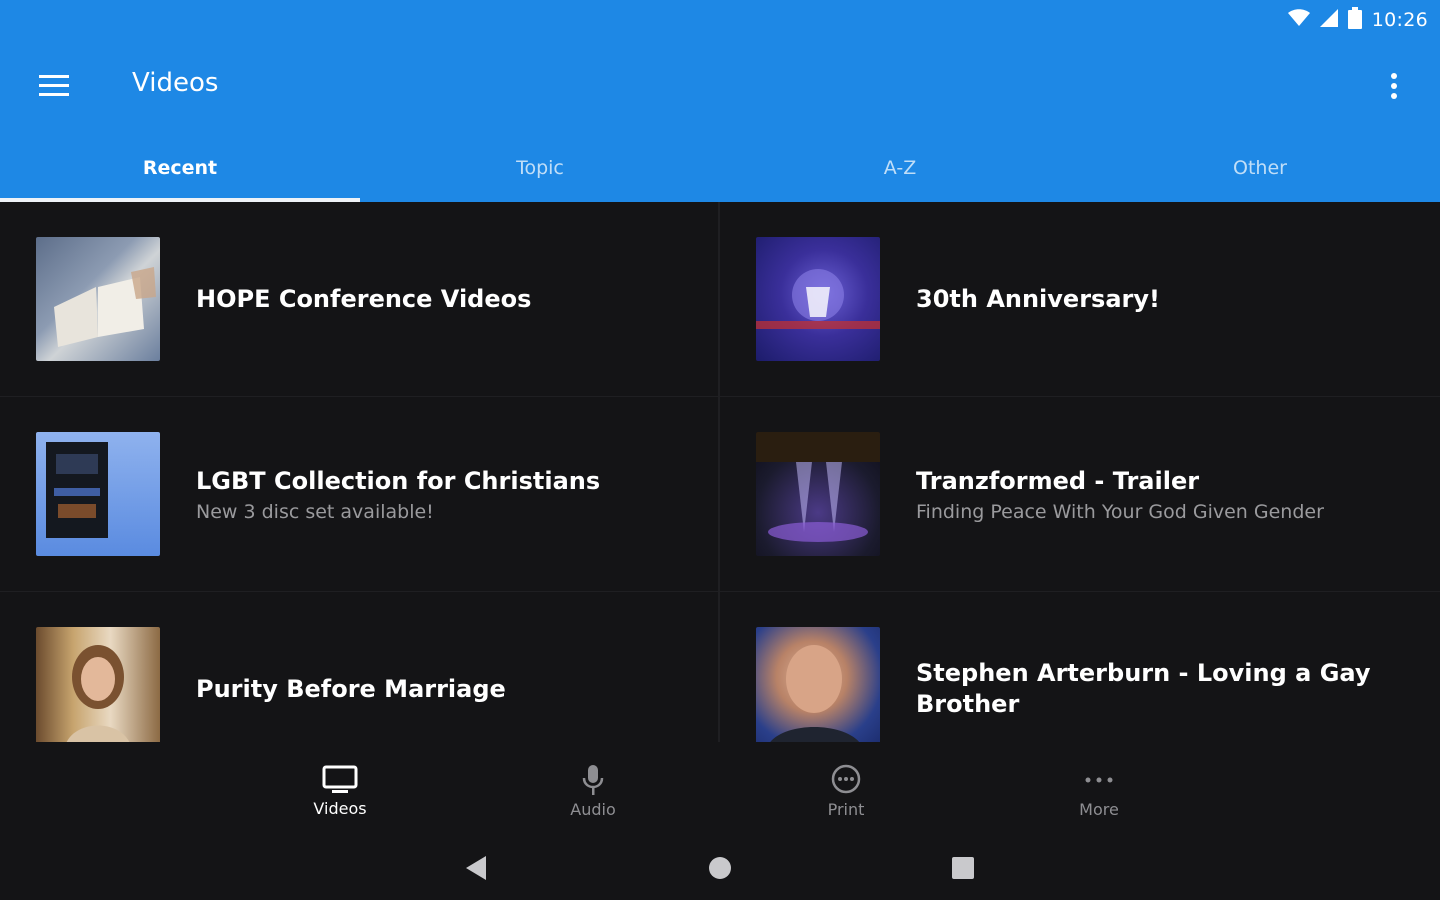 The width and height of the screenshot is (1440, 900). What do you see at coordinates (846, 778) in the screenshot?
I see `chat-bubble-icon` at bounding box center [846, 778].